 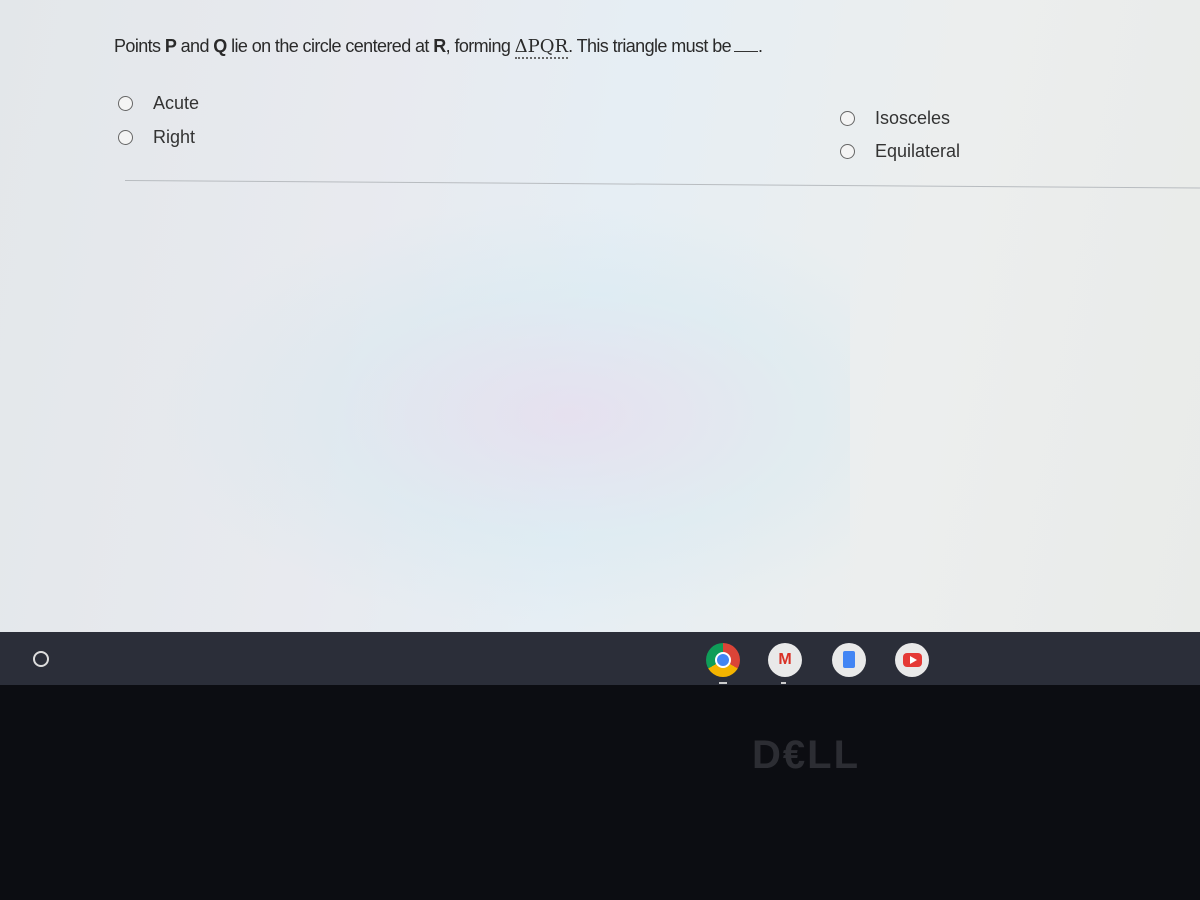 I want to click on dell-logo: D€LL, so click(x=806, y=755).